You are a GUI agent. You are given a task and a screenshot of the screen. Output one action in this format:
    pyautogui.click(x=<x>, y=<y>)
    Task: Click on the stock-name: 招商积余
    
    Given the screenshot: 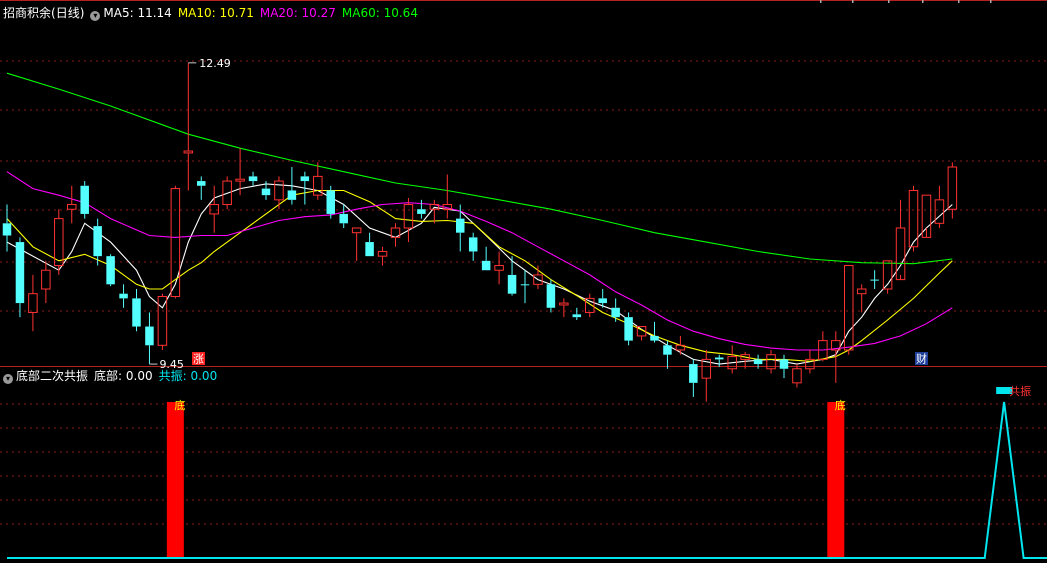 What is the action you would take?
    pyautogui.click(x=27, y=13)
    